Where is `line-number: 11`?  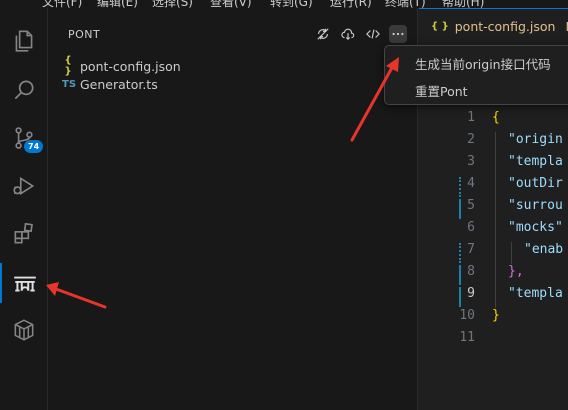 line-number: 11 is located at coordinates (467, 337).